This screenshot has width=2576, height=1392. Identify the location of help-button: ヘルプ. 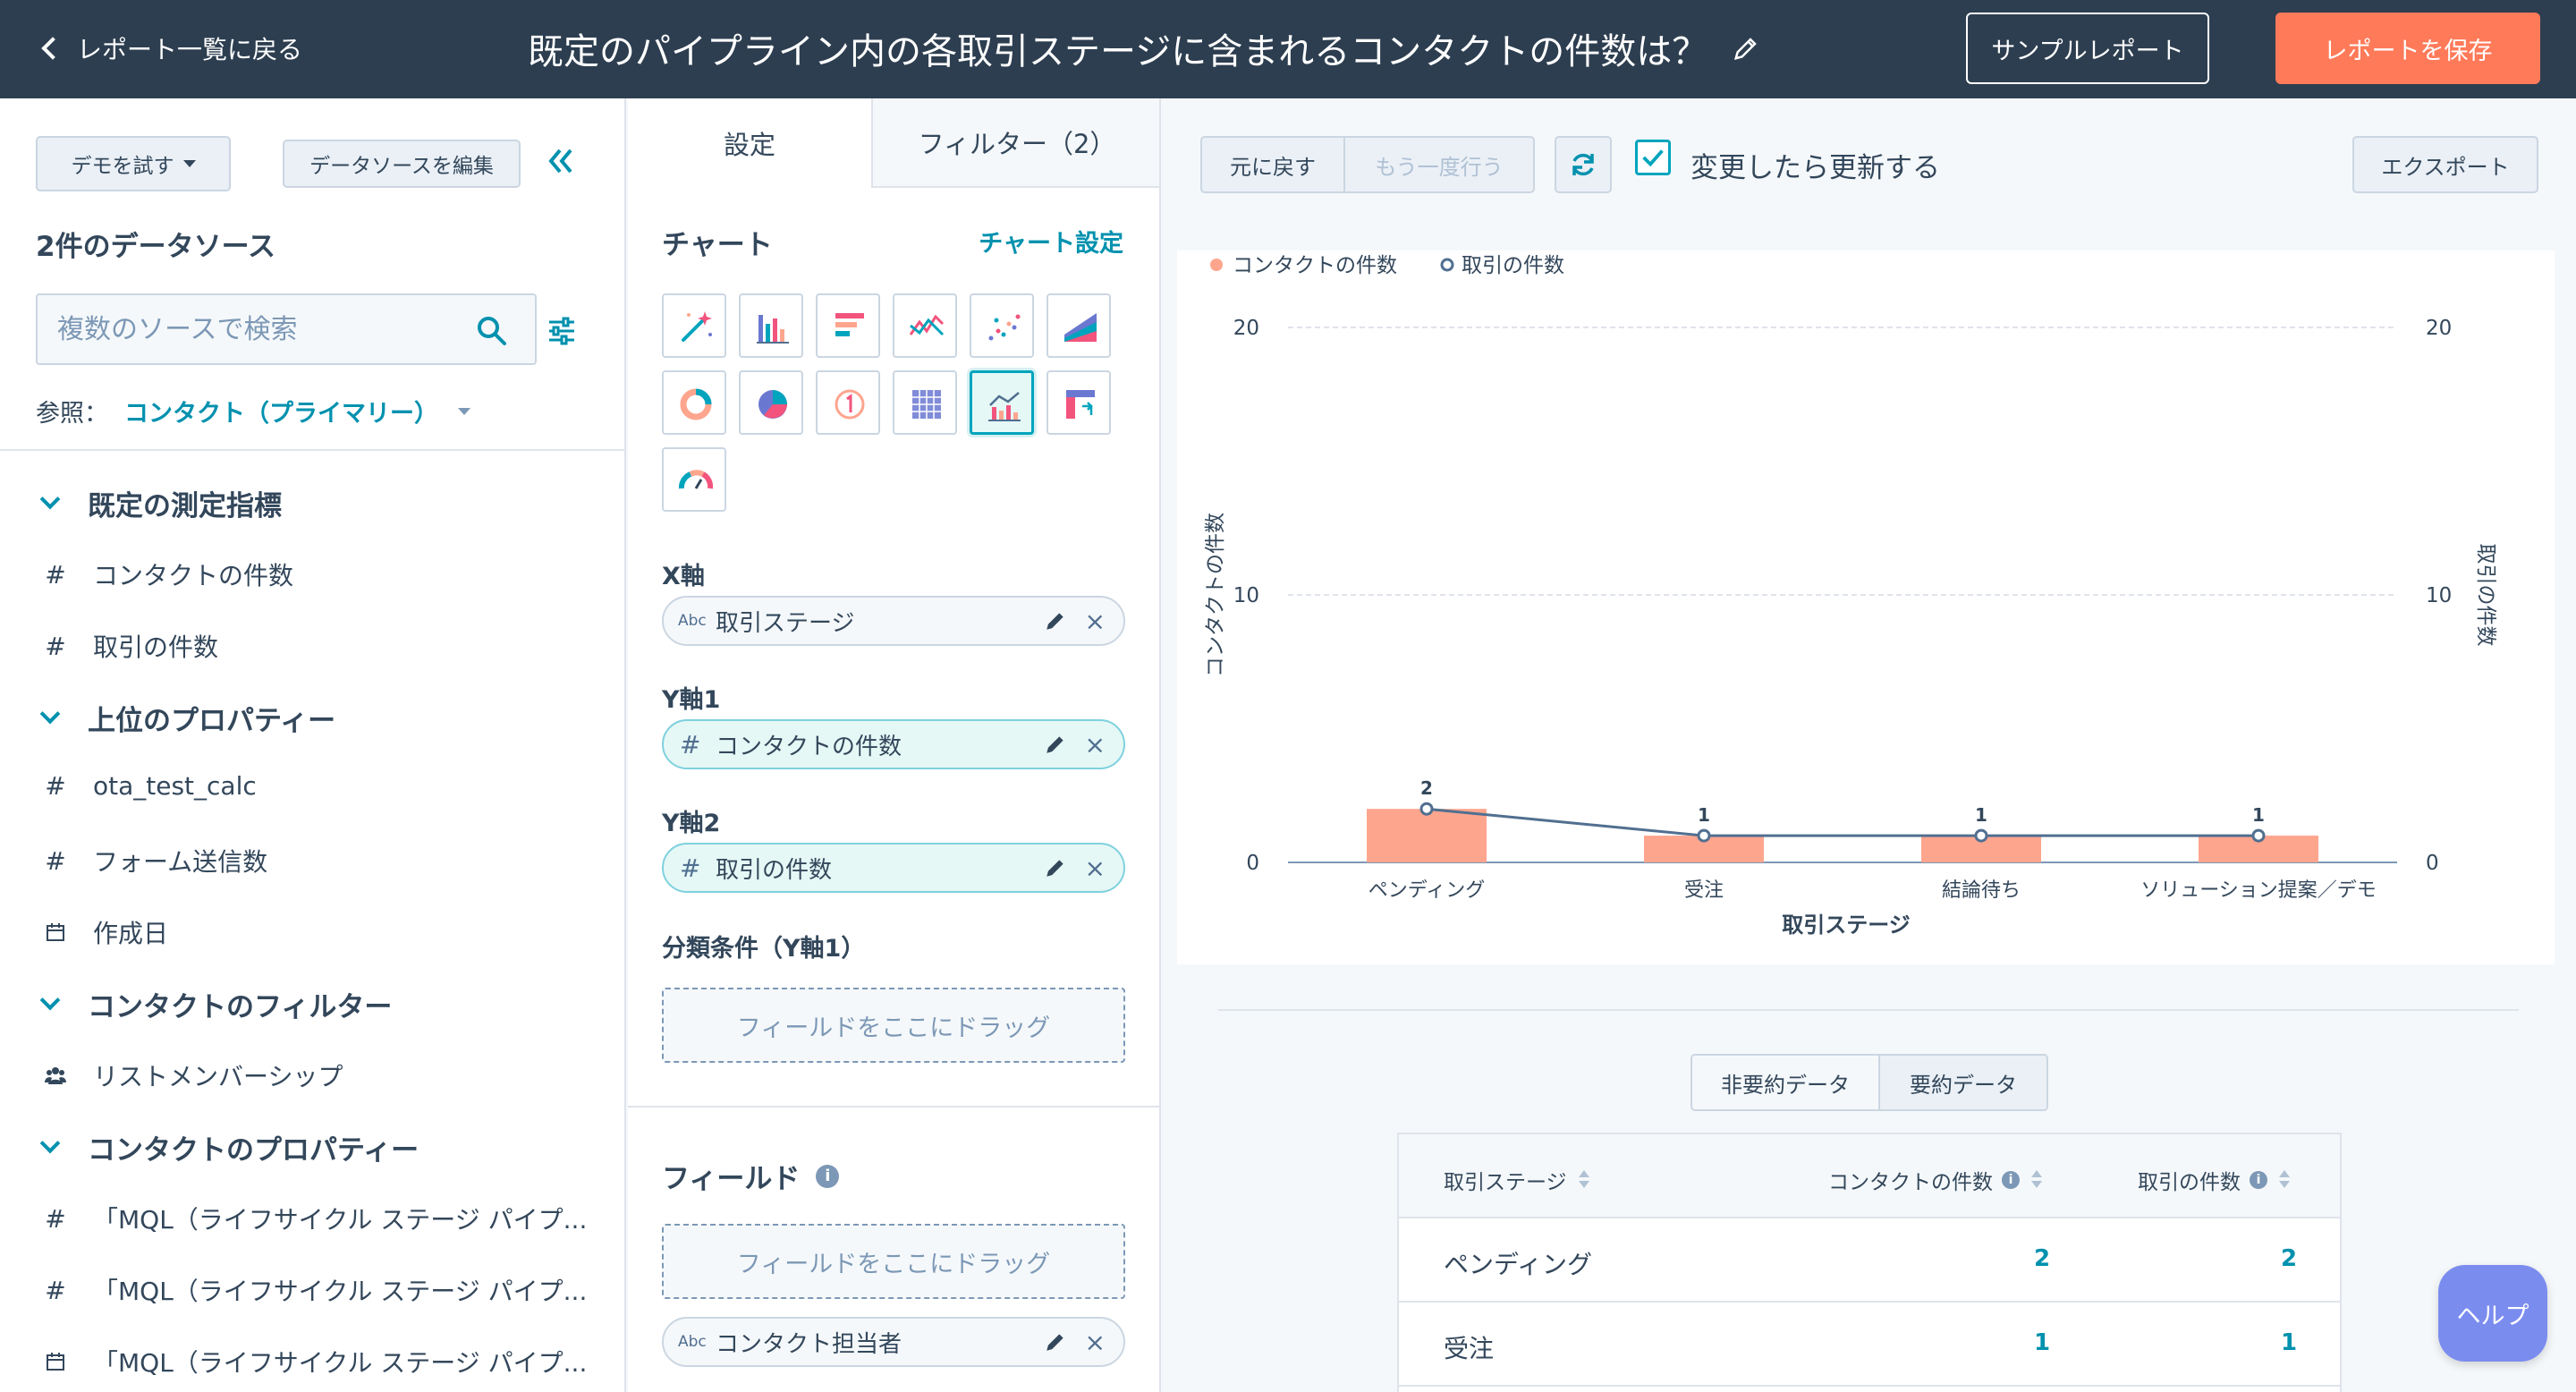
(2492, 1313).